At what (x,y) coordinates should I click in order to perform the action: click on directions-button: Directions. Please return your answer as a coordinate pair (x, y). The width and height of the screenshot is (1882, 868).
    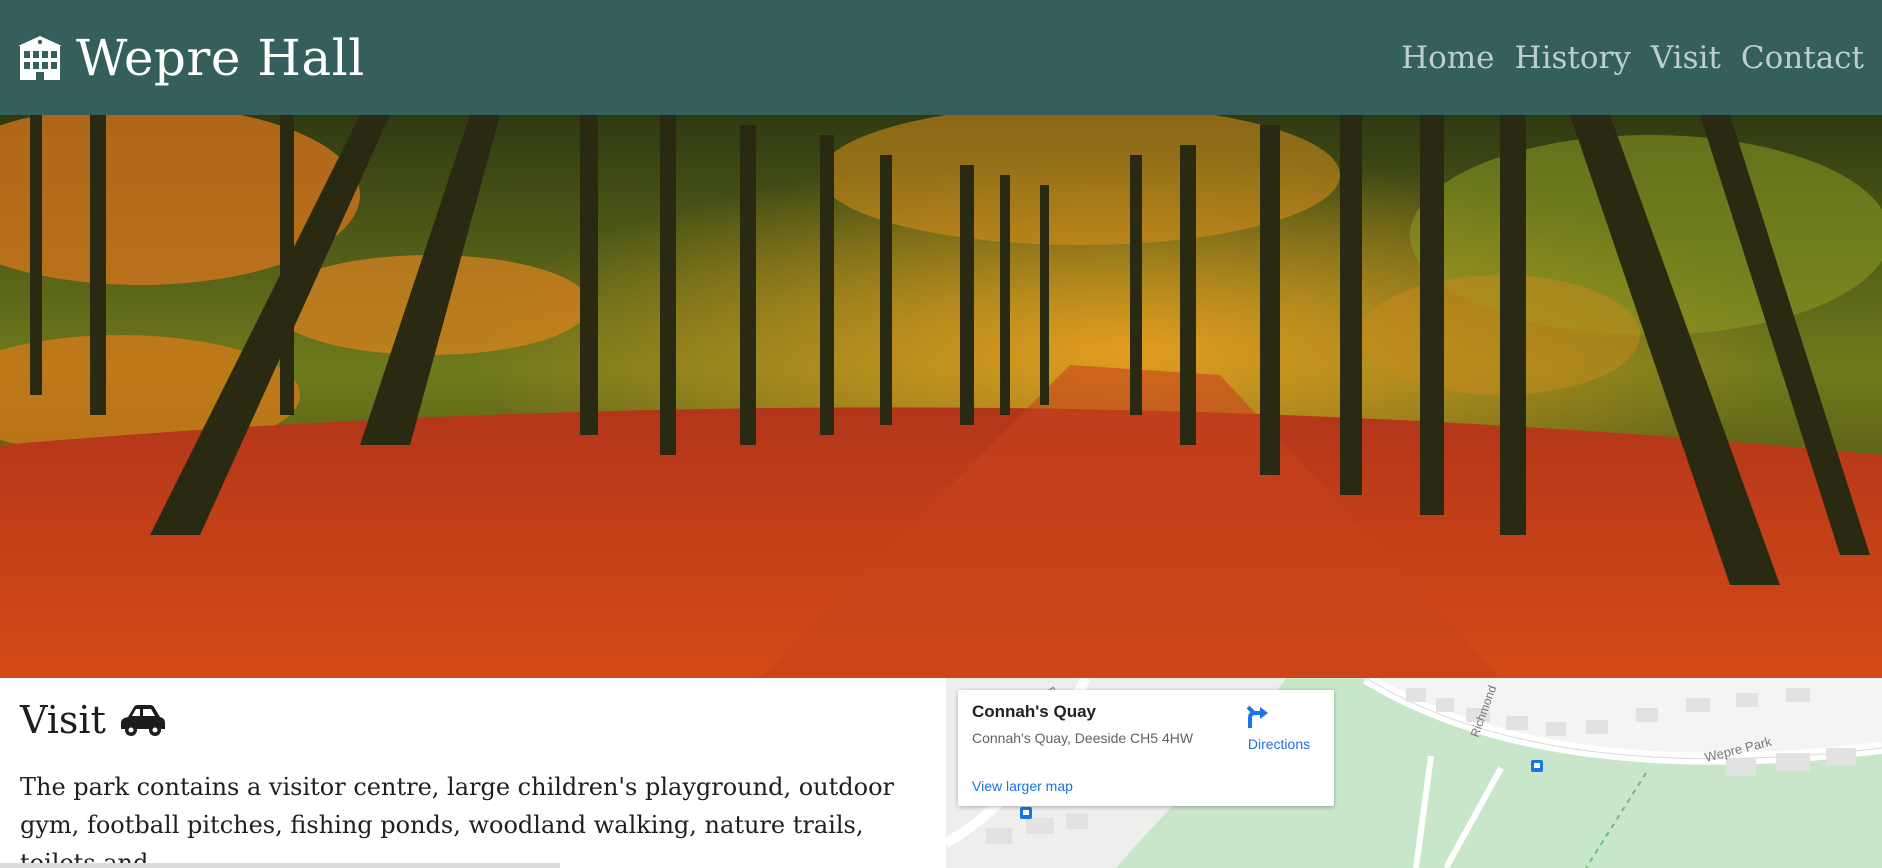
    Looking at the image, I should click on (1279, 729).